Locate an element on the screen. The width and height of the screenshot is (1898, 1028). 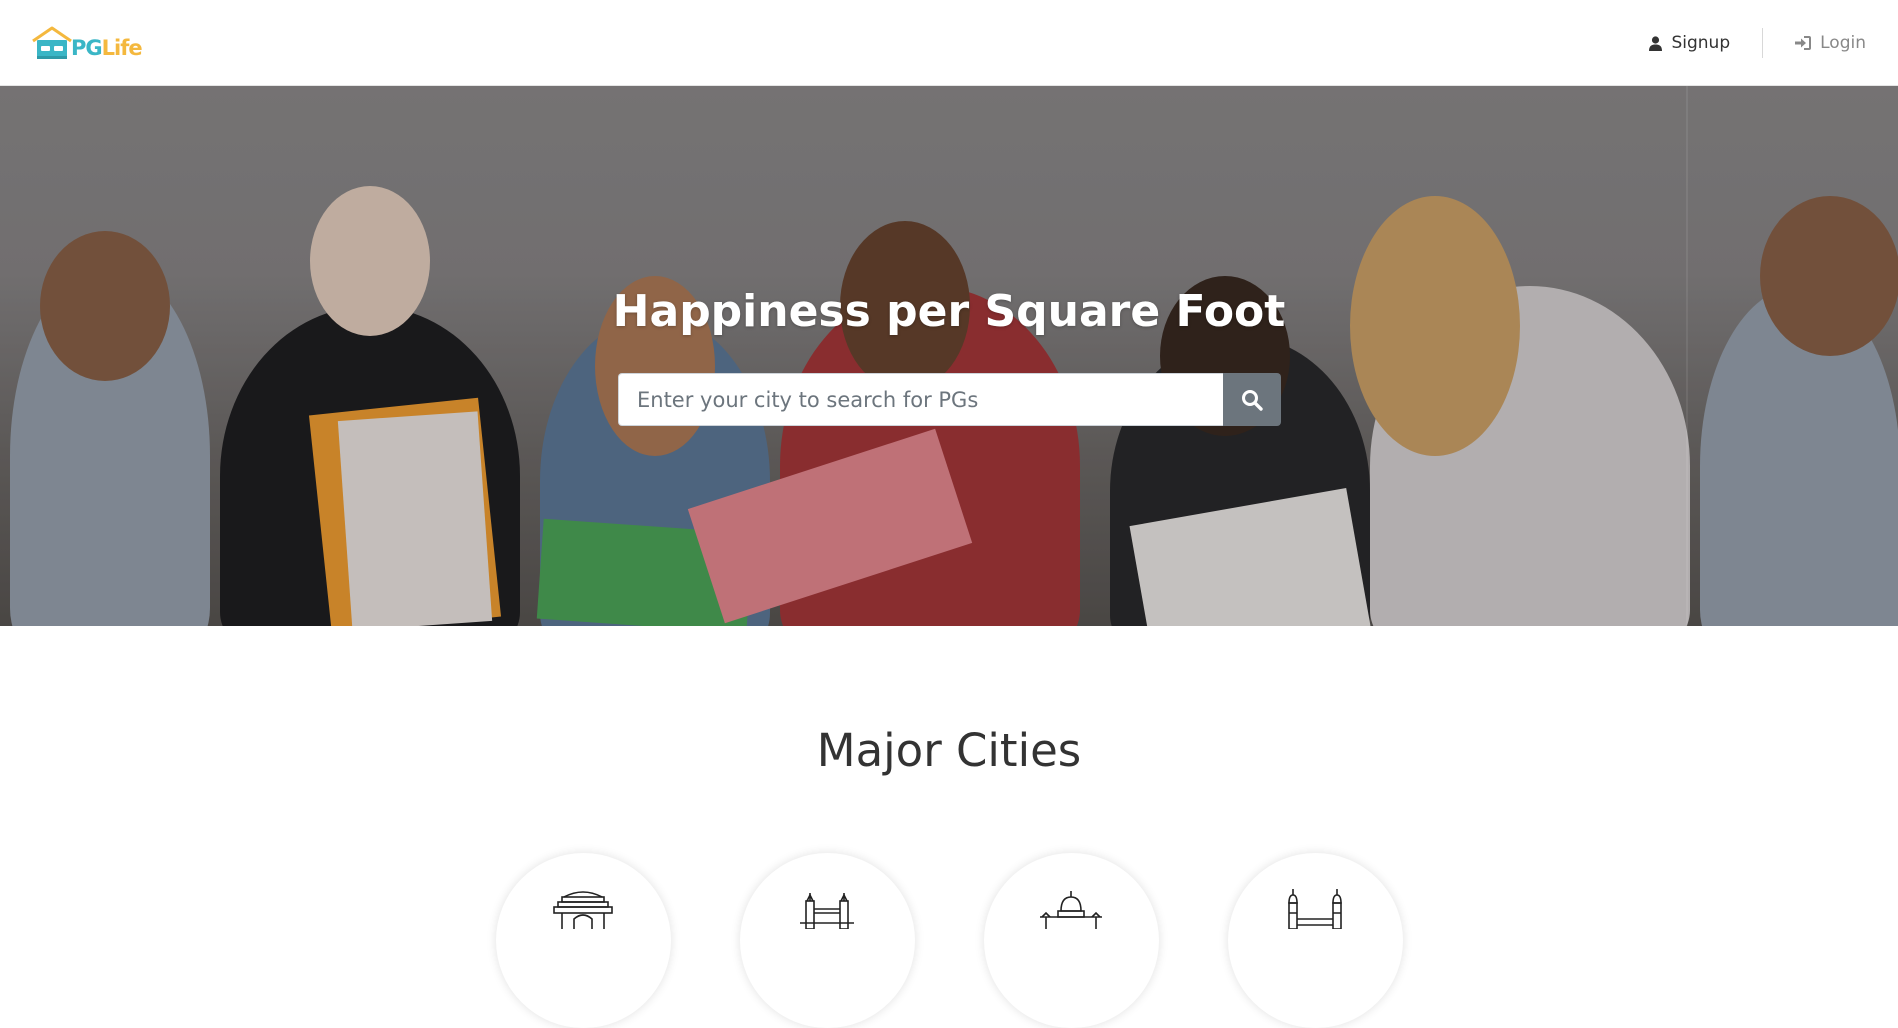
signup-link: Signup is located at coordinates (1689, 43).